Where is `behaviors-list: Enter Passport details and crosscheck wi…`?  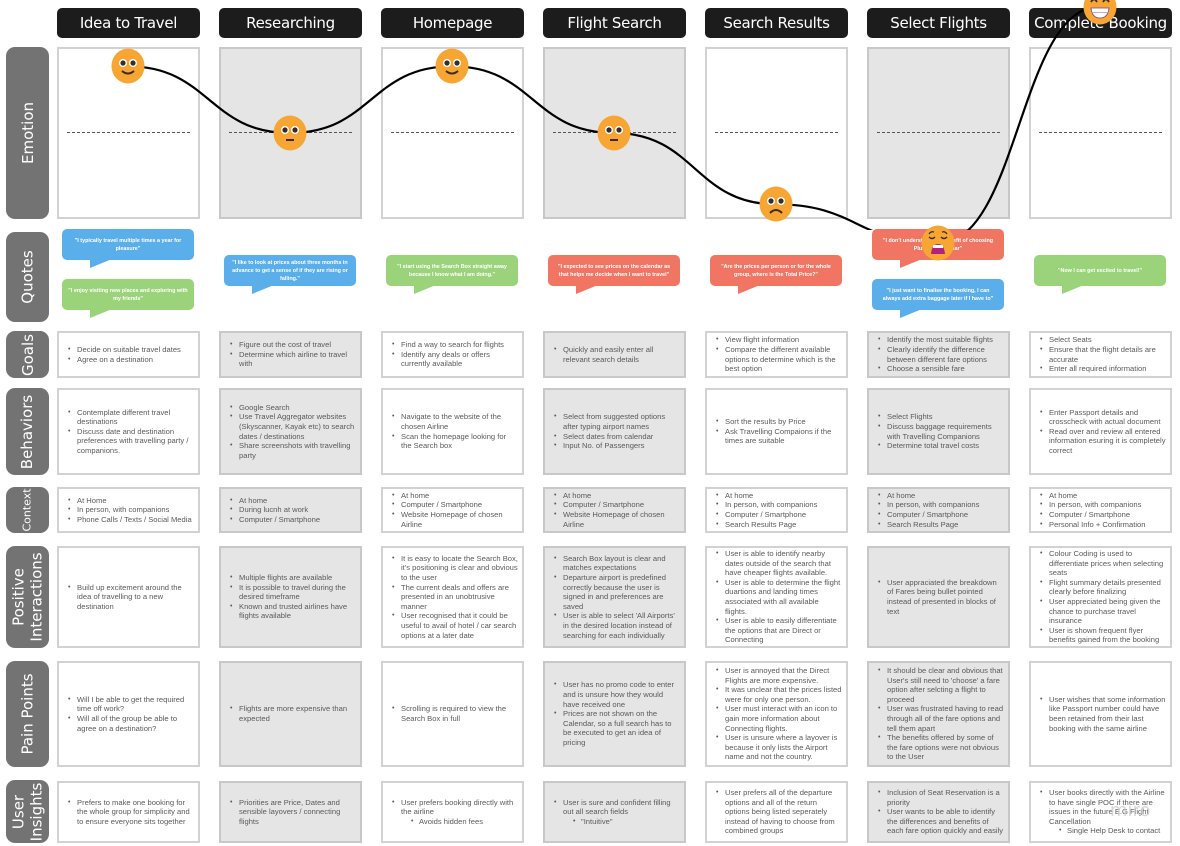 behaviors-list: Enter Passport details and crosscheck wi… is located at coordinates (1100, 432).